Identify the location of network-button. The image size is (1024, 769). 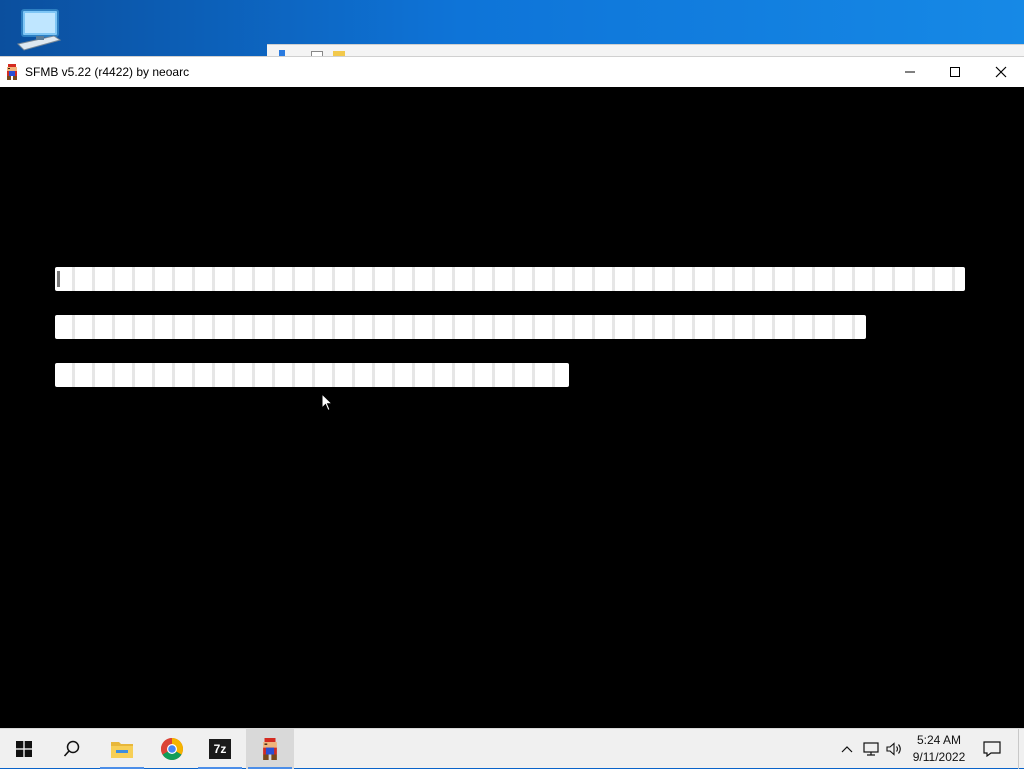
(871, 749).